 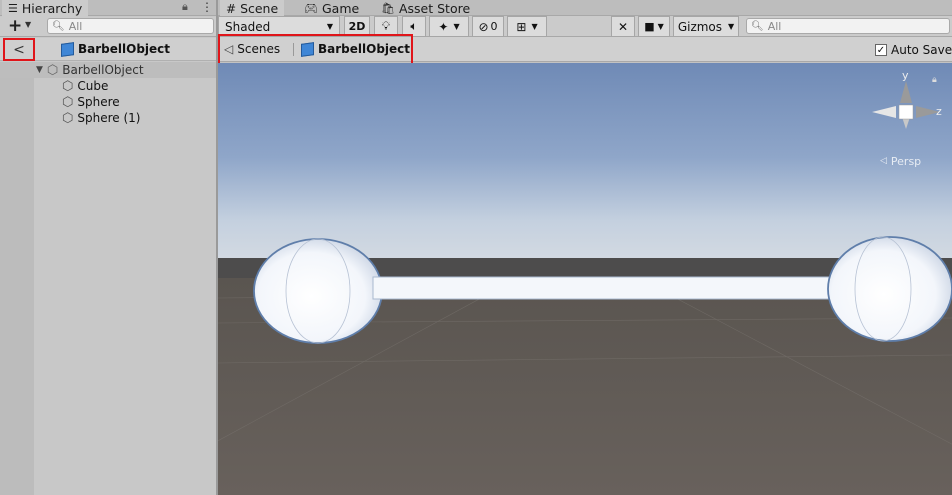 I want to click on shading-label: Shaded, so click(x=248, y=26).